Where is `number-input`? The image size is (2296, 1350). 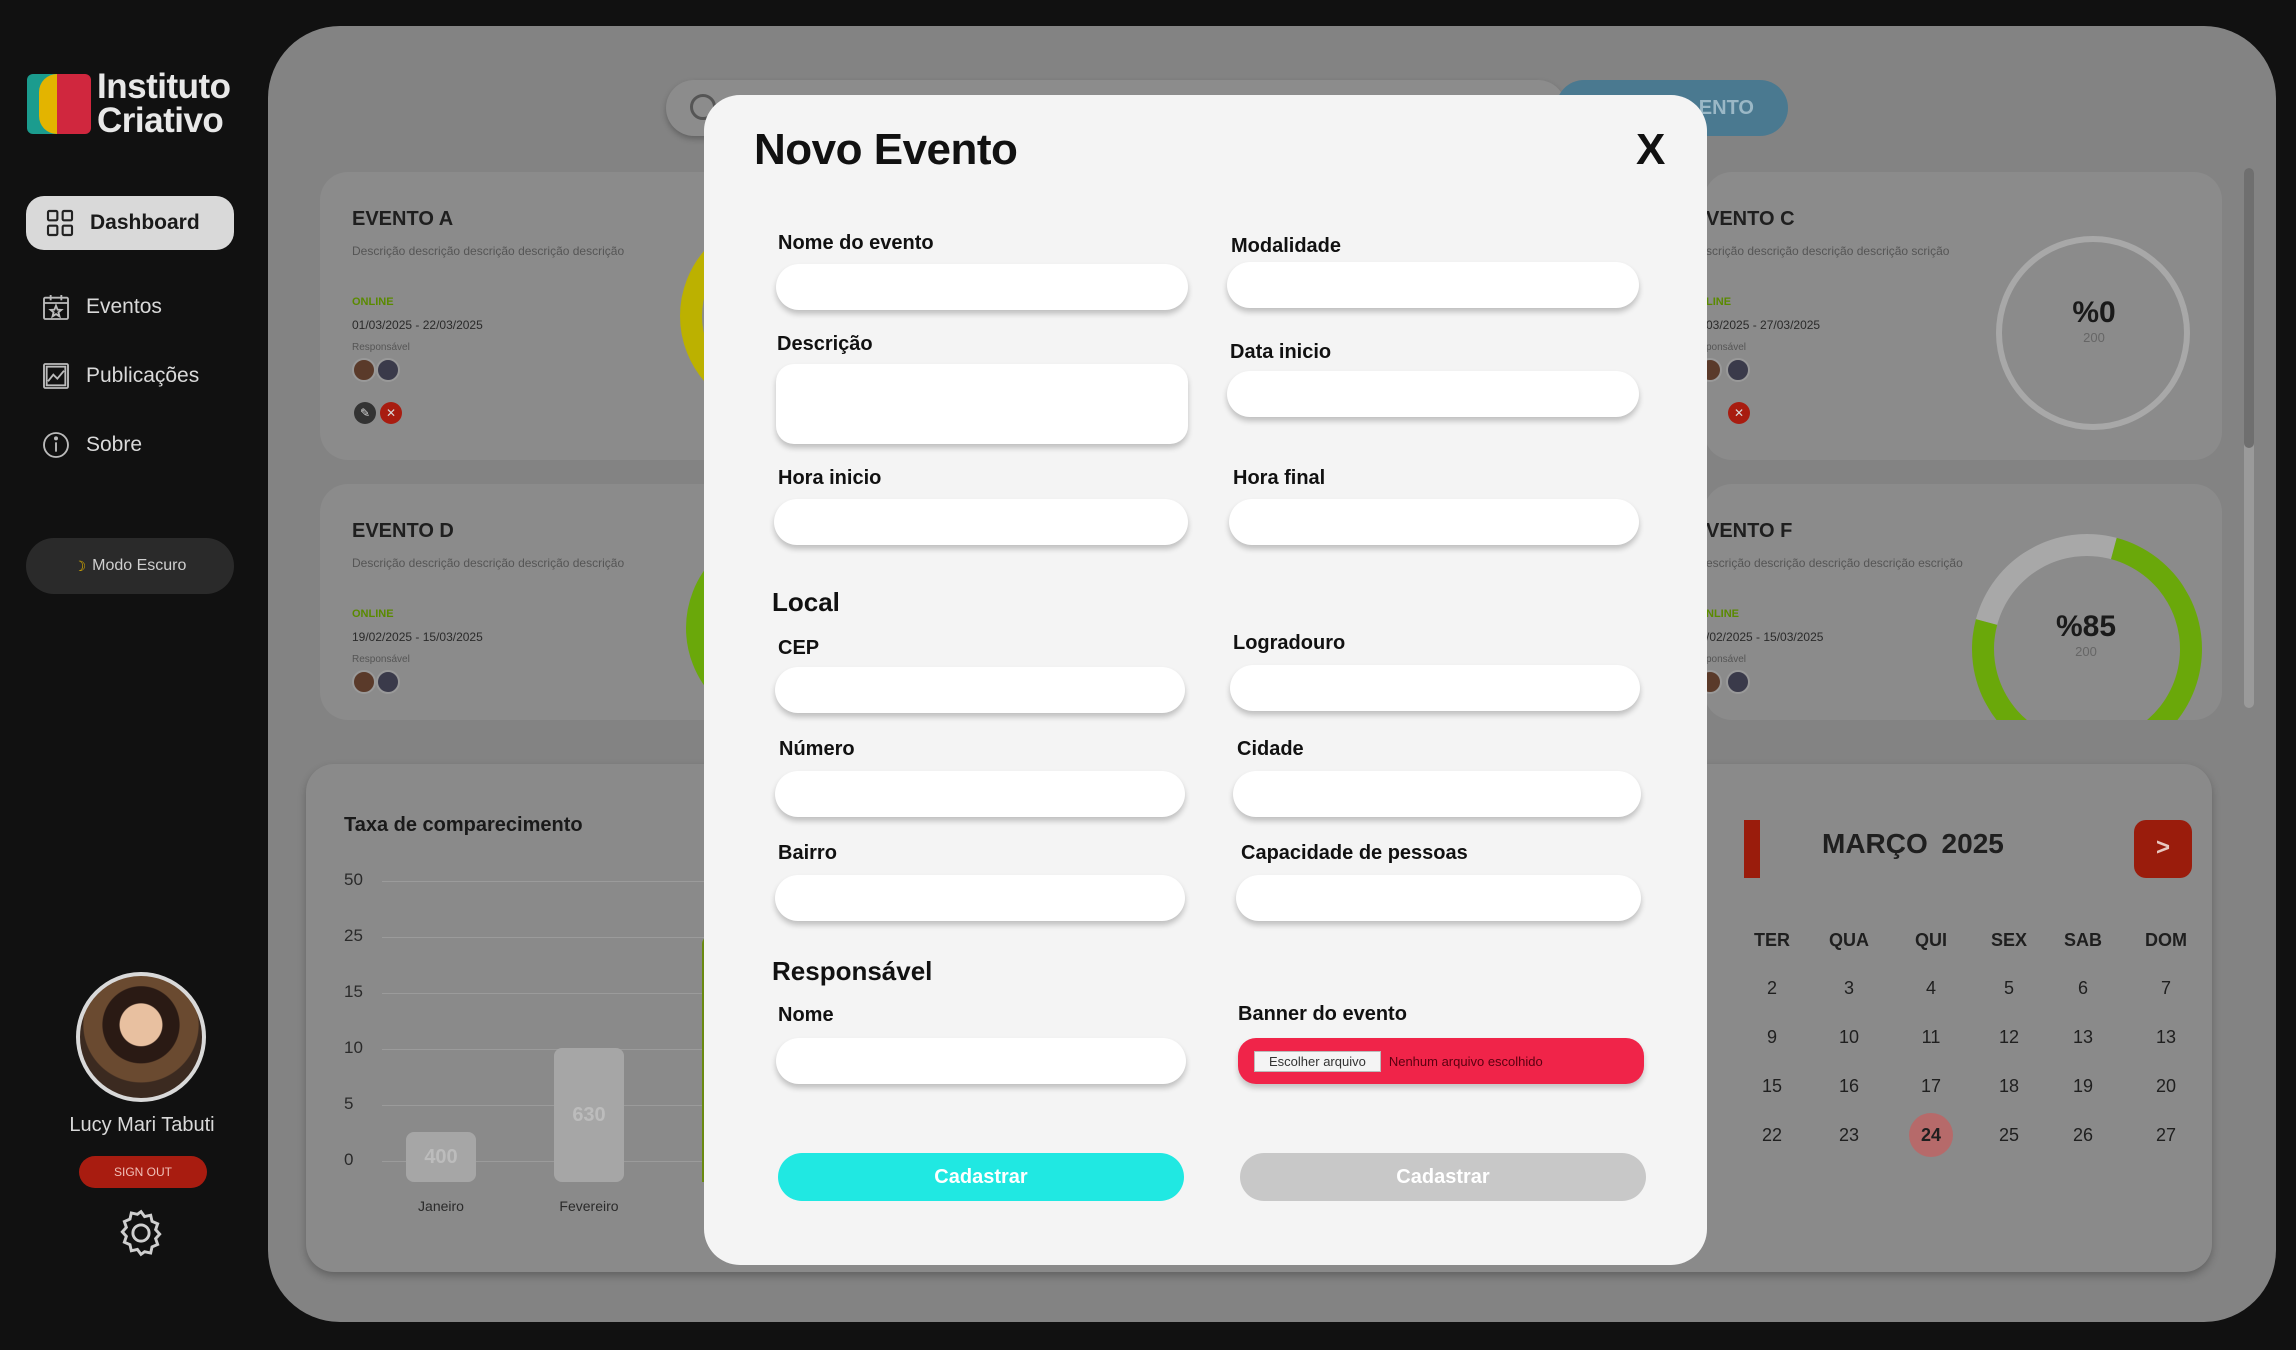 number-input is located at coordinates (980, 794).